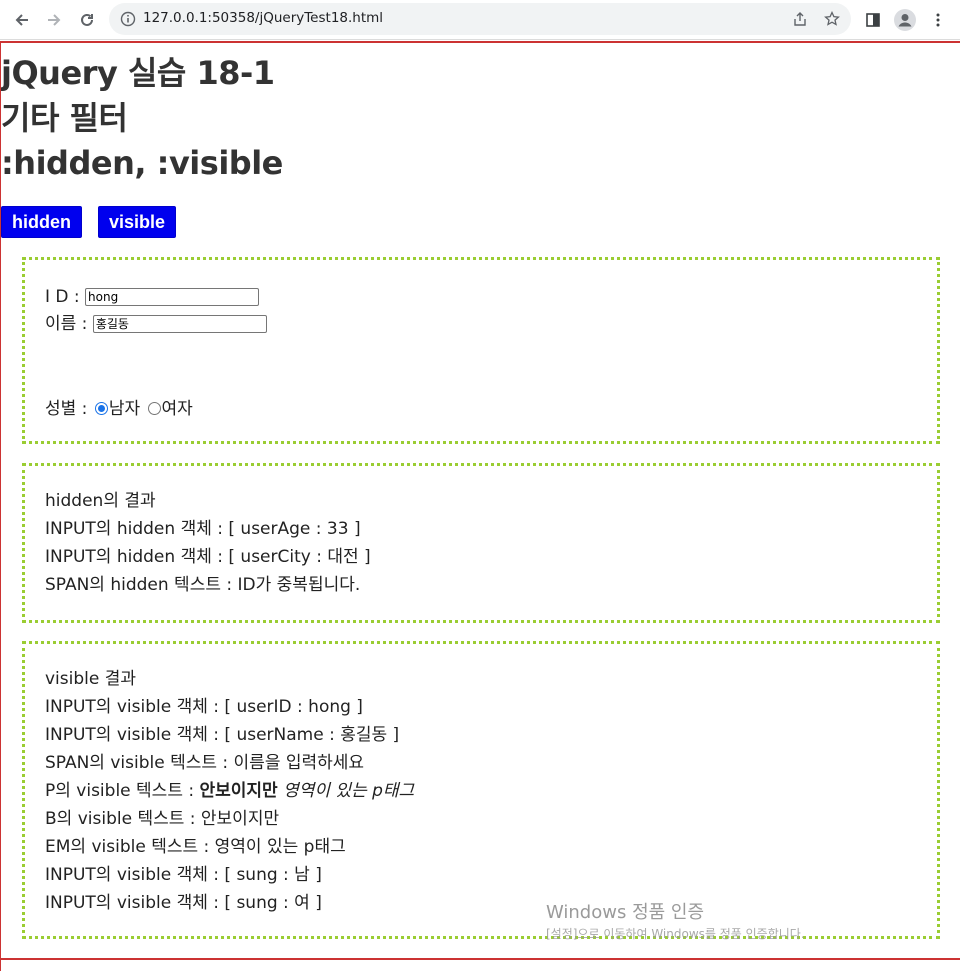 Image resolution: width=960 pixels, height=971 pixels. What do you see at coordinates (238, 791) in the screenshot?
I see `p-line-bold: 안보이지만` at bounding box center [238, 791].